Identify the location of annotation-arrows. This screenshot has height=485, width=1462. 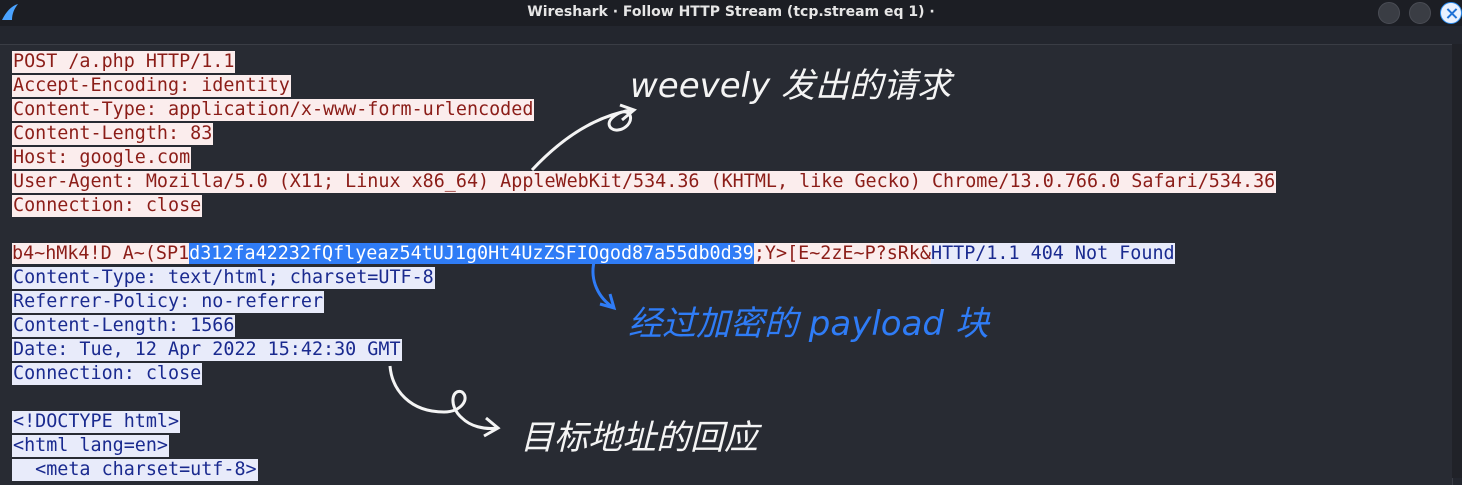
(512, 270).